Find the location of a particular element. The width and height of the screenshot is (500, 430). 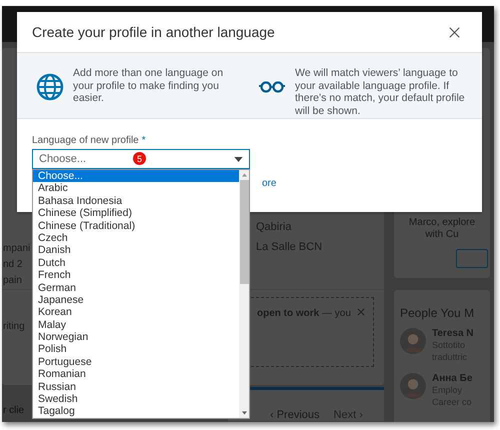

dropdown-option: Korean is located at coordinates (136, 312).